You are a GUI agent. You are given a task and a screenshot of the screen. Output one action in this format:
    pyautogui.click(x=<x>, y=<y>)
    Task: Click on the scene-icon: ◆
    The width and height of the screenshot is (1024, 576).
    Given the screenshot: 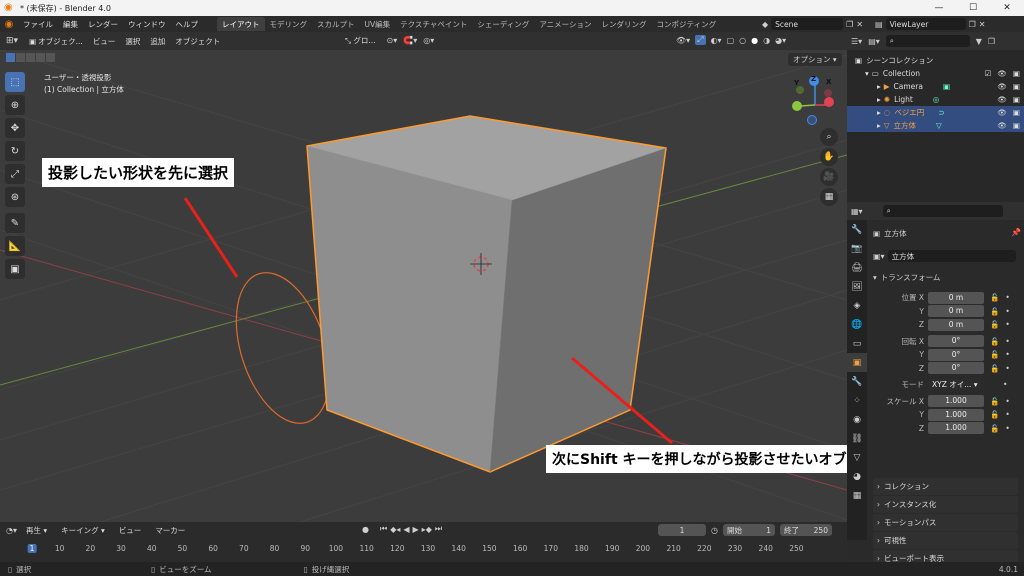 What is the action you would take?
    pyautogui.click(x=765, y=24)
    